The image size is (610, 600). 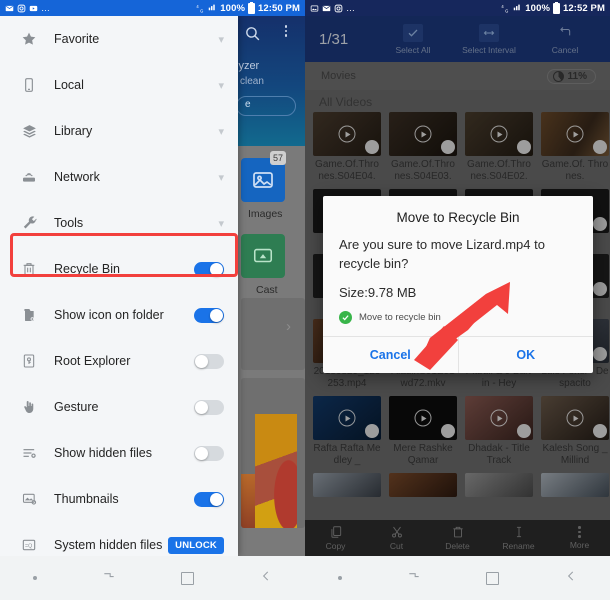 I want to click on drawer-item-gesture: Gesture, so click(x=119, y=407).